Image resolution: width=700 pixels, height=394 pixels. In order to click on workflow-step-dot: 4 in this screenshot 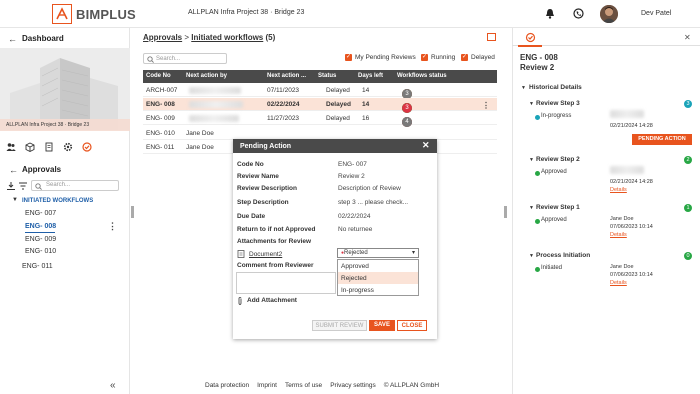, I will do `click(407, 121)`.